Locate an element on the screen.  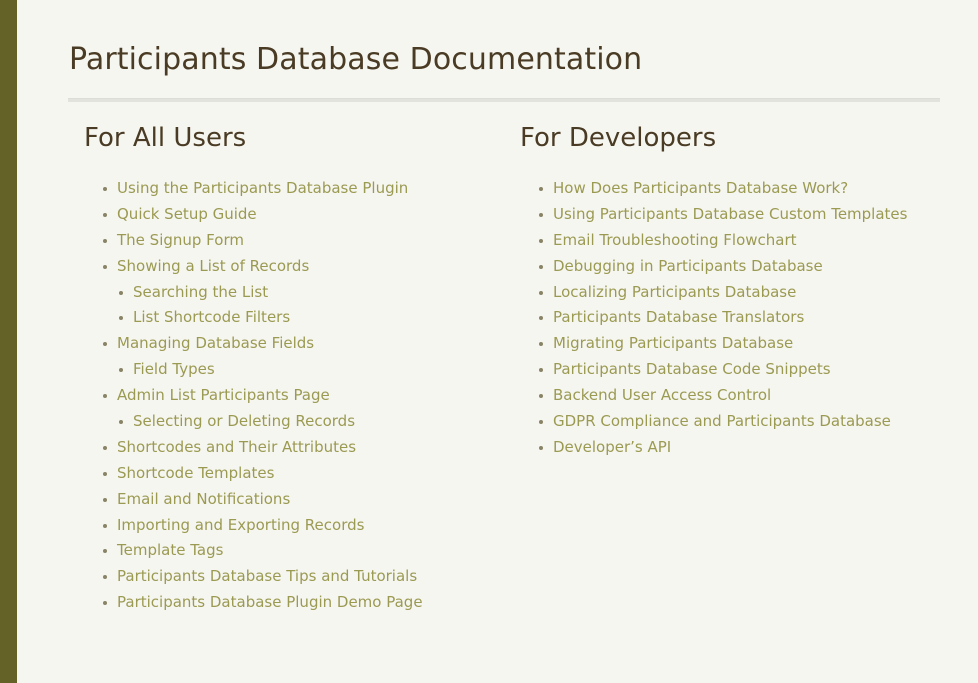
title-divider is located at coordinates (504, 100).